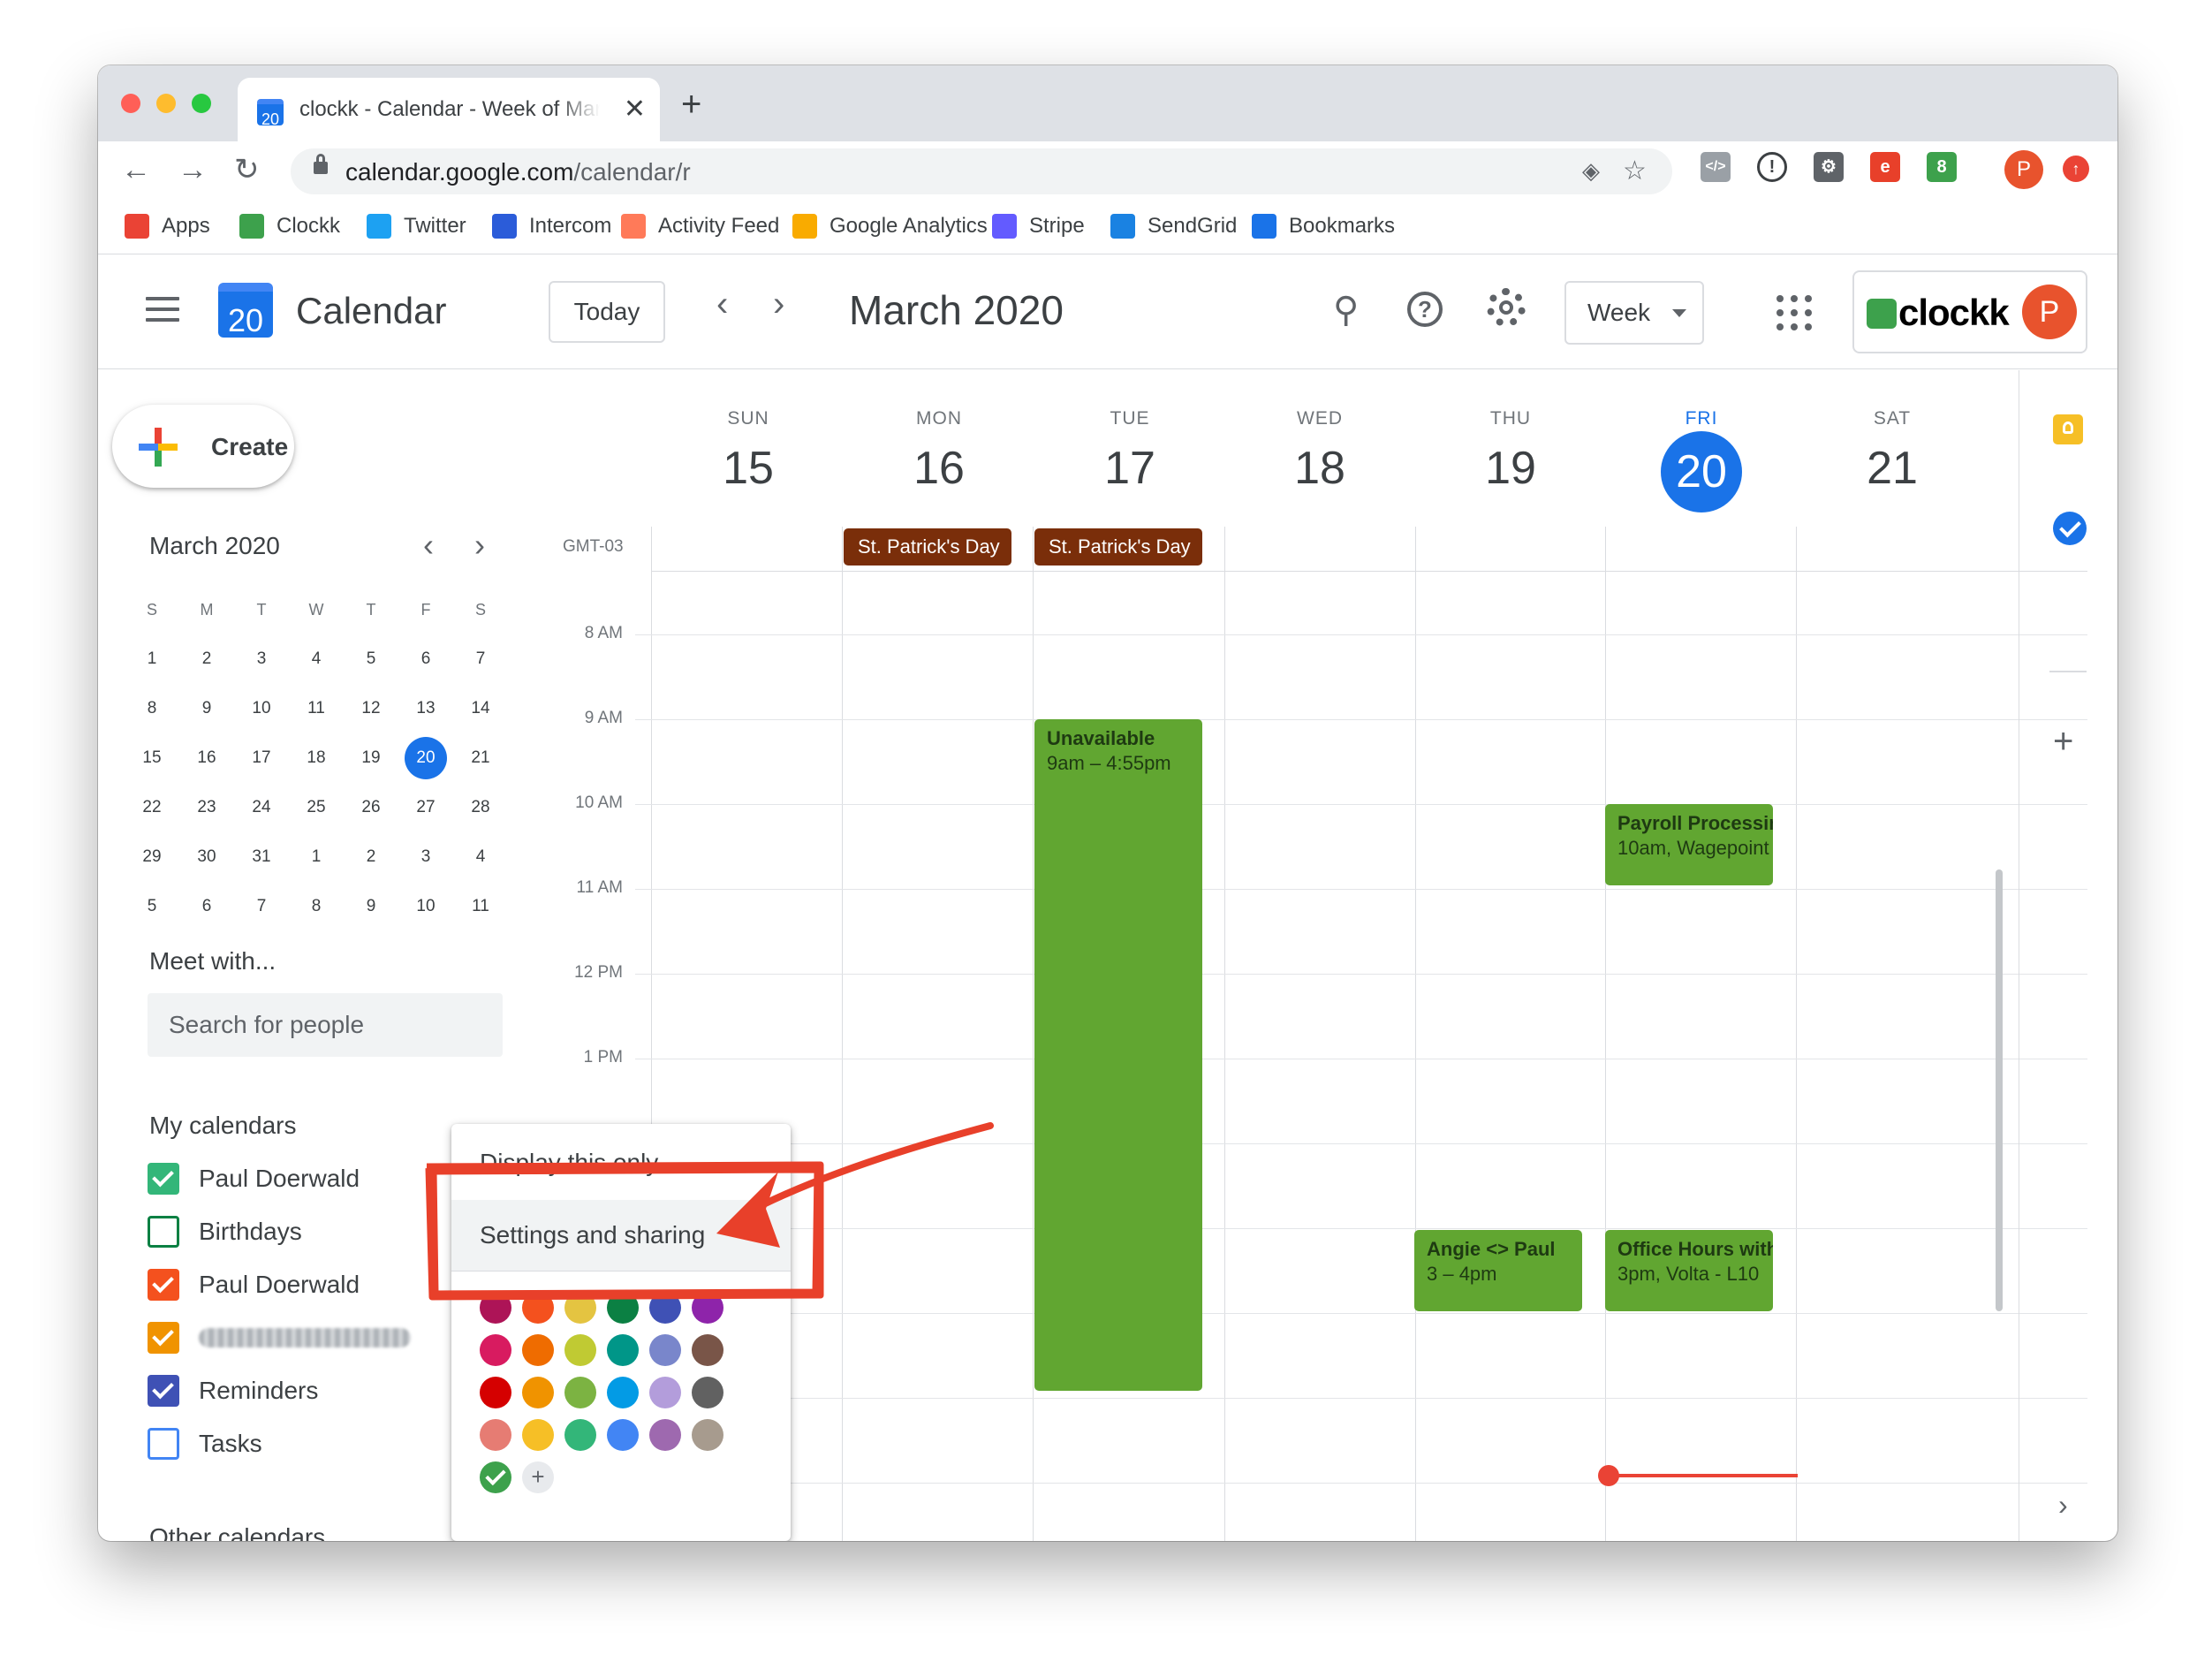  What do you see at coordinates (709, 1211) in the screenshot?
I see `annotation-overlay` at bounding box center [709, 1211].